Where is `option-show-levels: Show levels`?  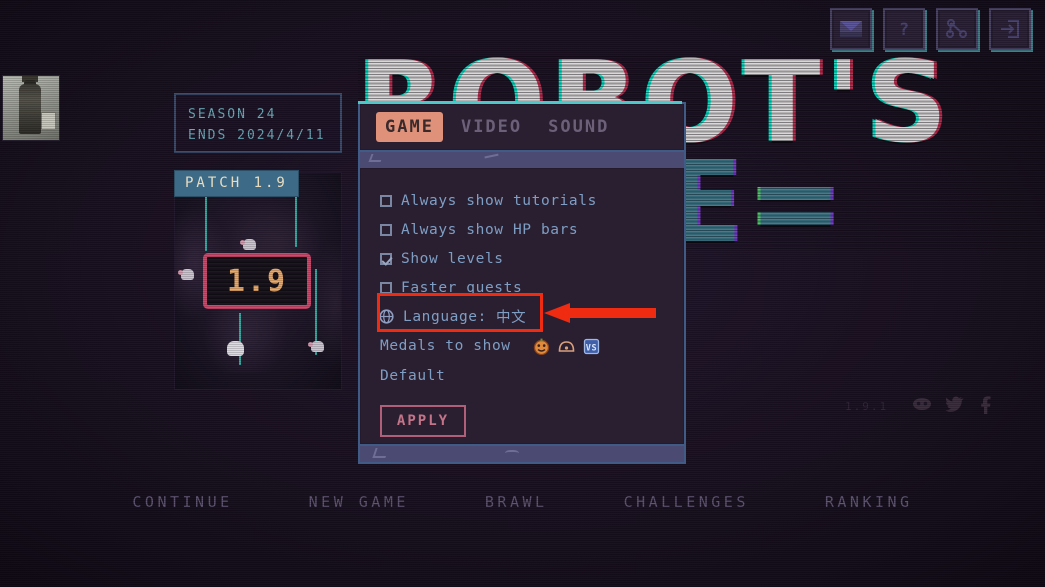
option-show-levels: Show levels is located at coordinates (532, 258).